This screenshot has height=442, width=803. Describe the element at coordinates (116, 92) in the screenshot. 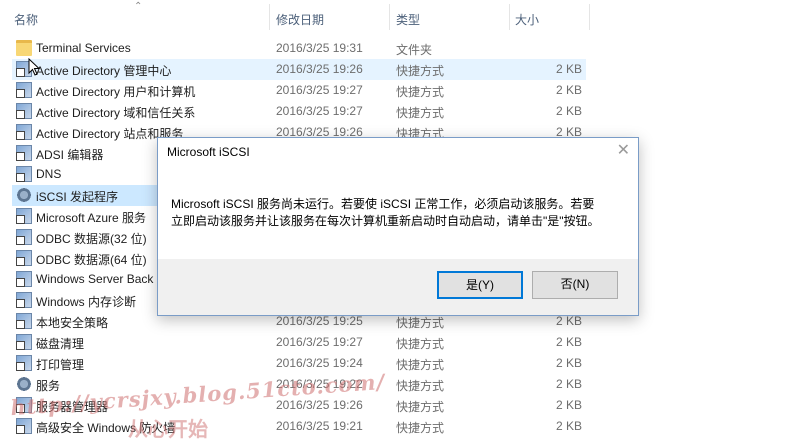

I see `file-name: Active Directory 用户和计算机` at that location.